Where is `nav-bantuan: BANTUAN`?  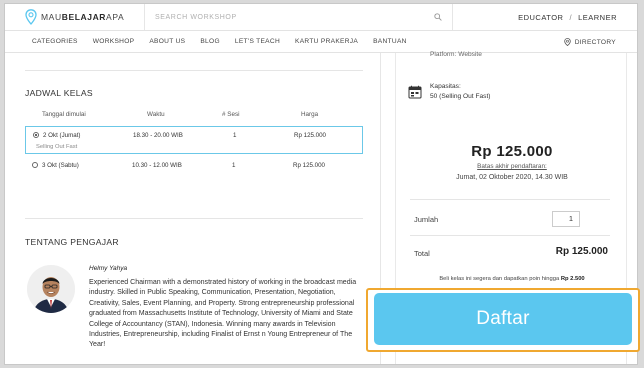 nav-bantuan: BANTUAN is located at coordinates (390, 41).